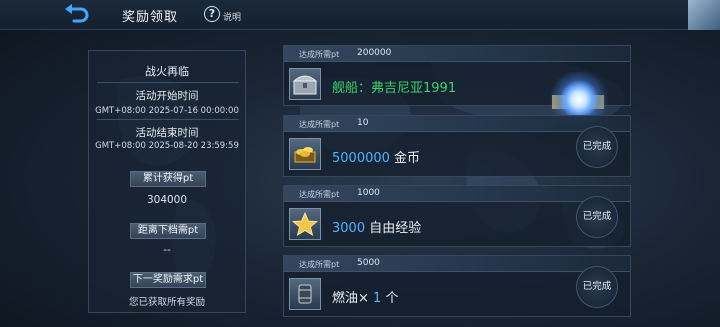  What do you see at coordinates (232, 16) in the screenshot?
I see `help-label: 说明` at bounding box center [232, 16].